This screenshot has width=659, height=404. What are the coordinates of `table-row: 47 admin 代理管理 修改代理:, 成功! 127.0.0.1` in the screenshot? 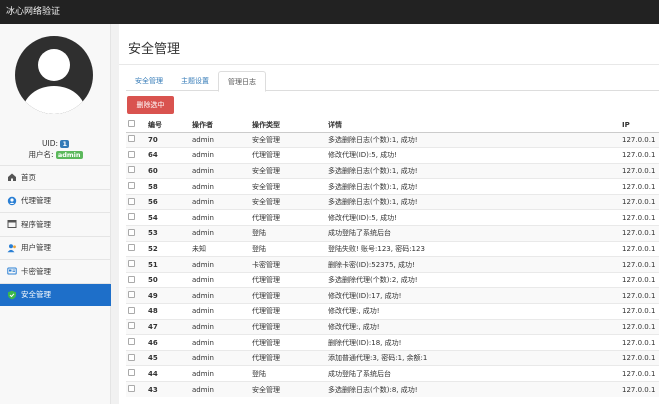 It's located at (392, 326).